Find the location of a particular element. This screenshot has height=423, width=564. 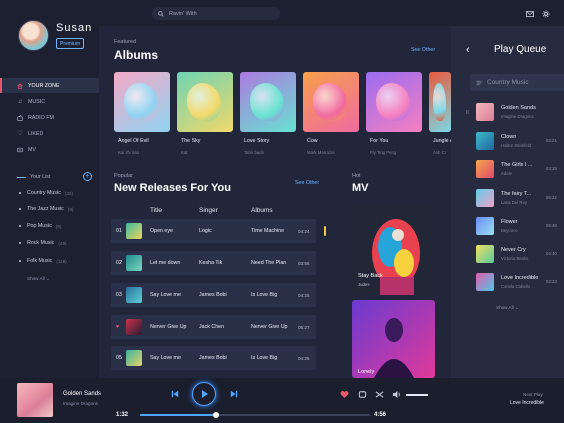

queue-item: Flower Beyonce 05:48 is located at coordinates (520, 226).